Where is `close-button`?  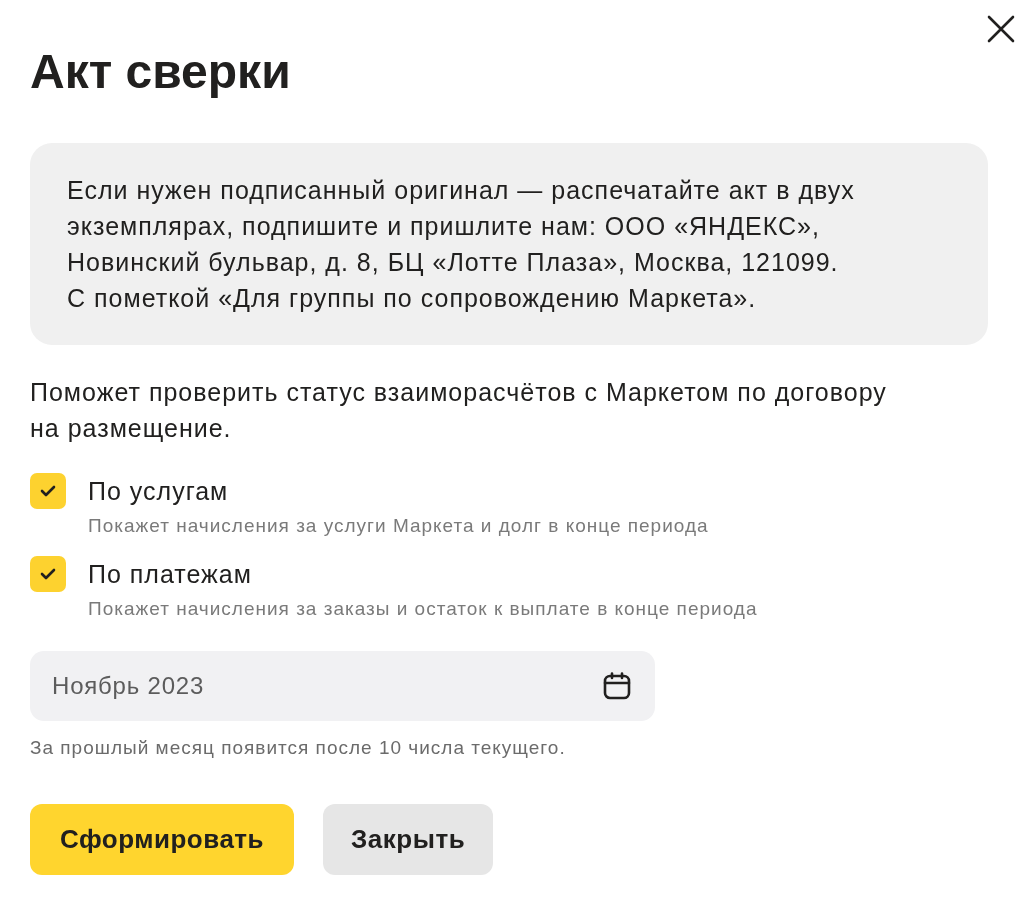
close-button is located at coordinates (1001, 29).